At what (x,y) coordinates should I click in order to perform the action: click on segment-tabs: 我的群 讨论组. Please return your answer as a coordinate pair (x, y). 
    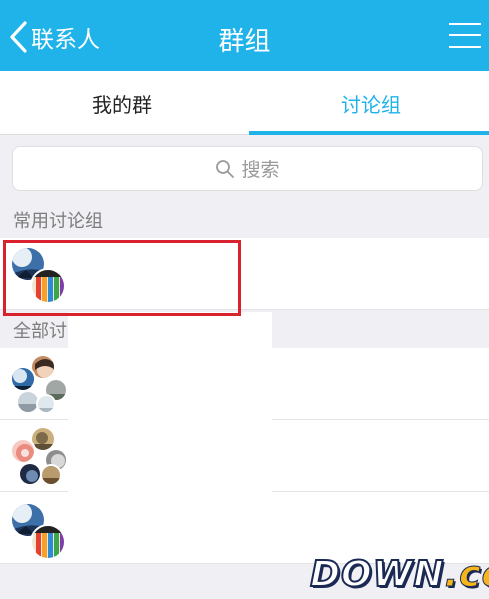
    Looking at the image, I should click on (244, 103).